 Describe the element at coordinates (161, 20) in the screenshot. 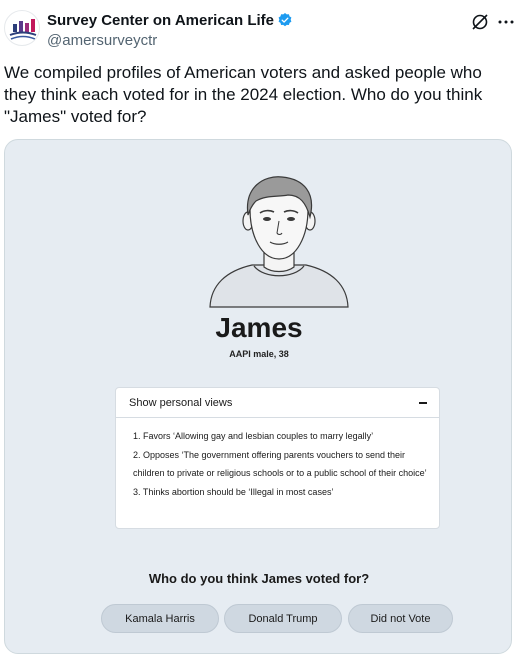

I see `author-name-text: Survey Center on American Life` at that location.